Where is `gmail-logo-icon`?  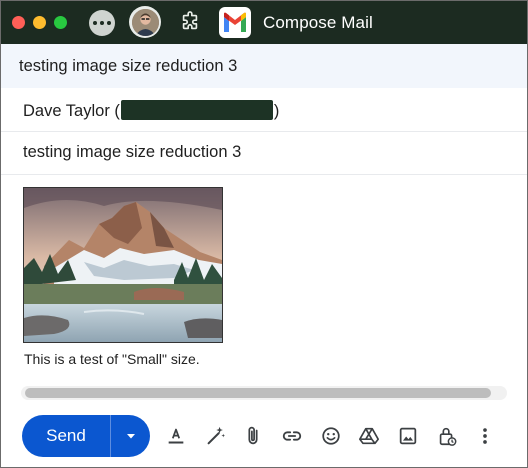 gmail-logo-icon is located at coordinates (235, 22).